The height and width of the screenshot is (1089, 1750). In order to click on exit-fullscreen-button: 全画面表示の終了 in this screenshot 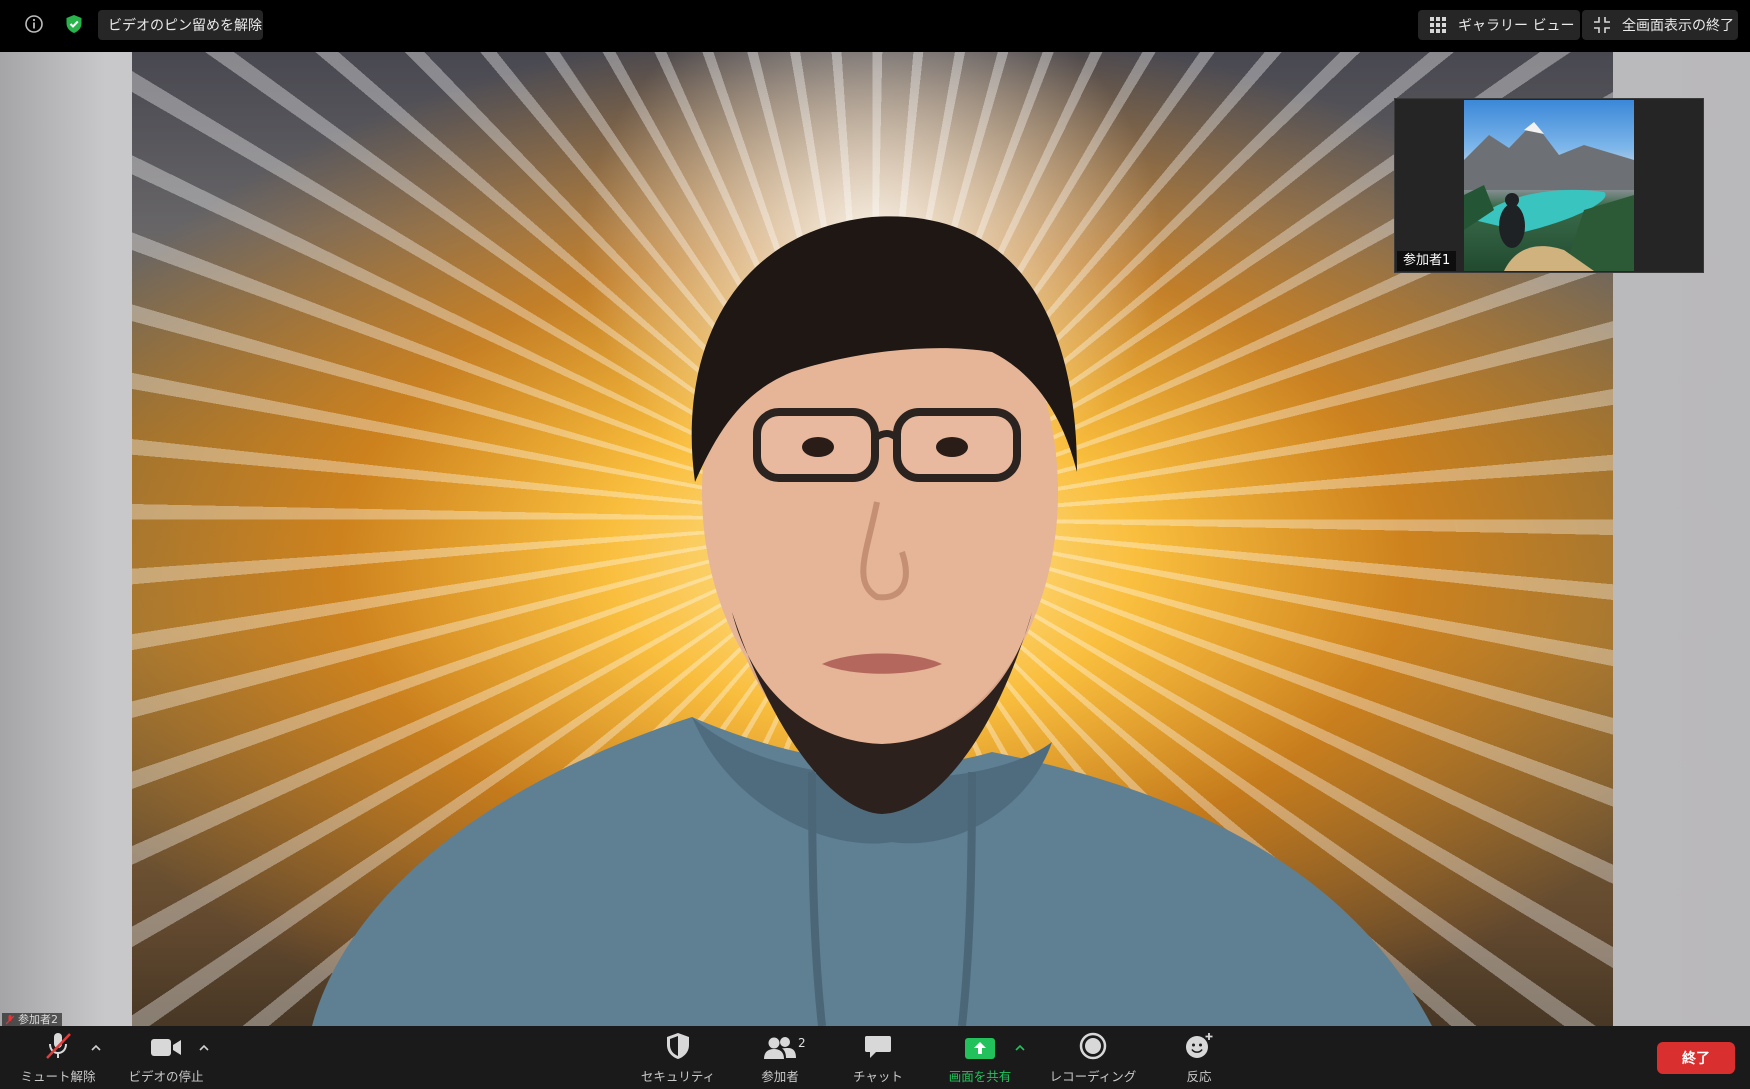, I will do `click(1660, 25)`.